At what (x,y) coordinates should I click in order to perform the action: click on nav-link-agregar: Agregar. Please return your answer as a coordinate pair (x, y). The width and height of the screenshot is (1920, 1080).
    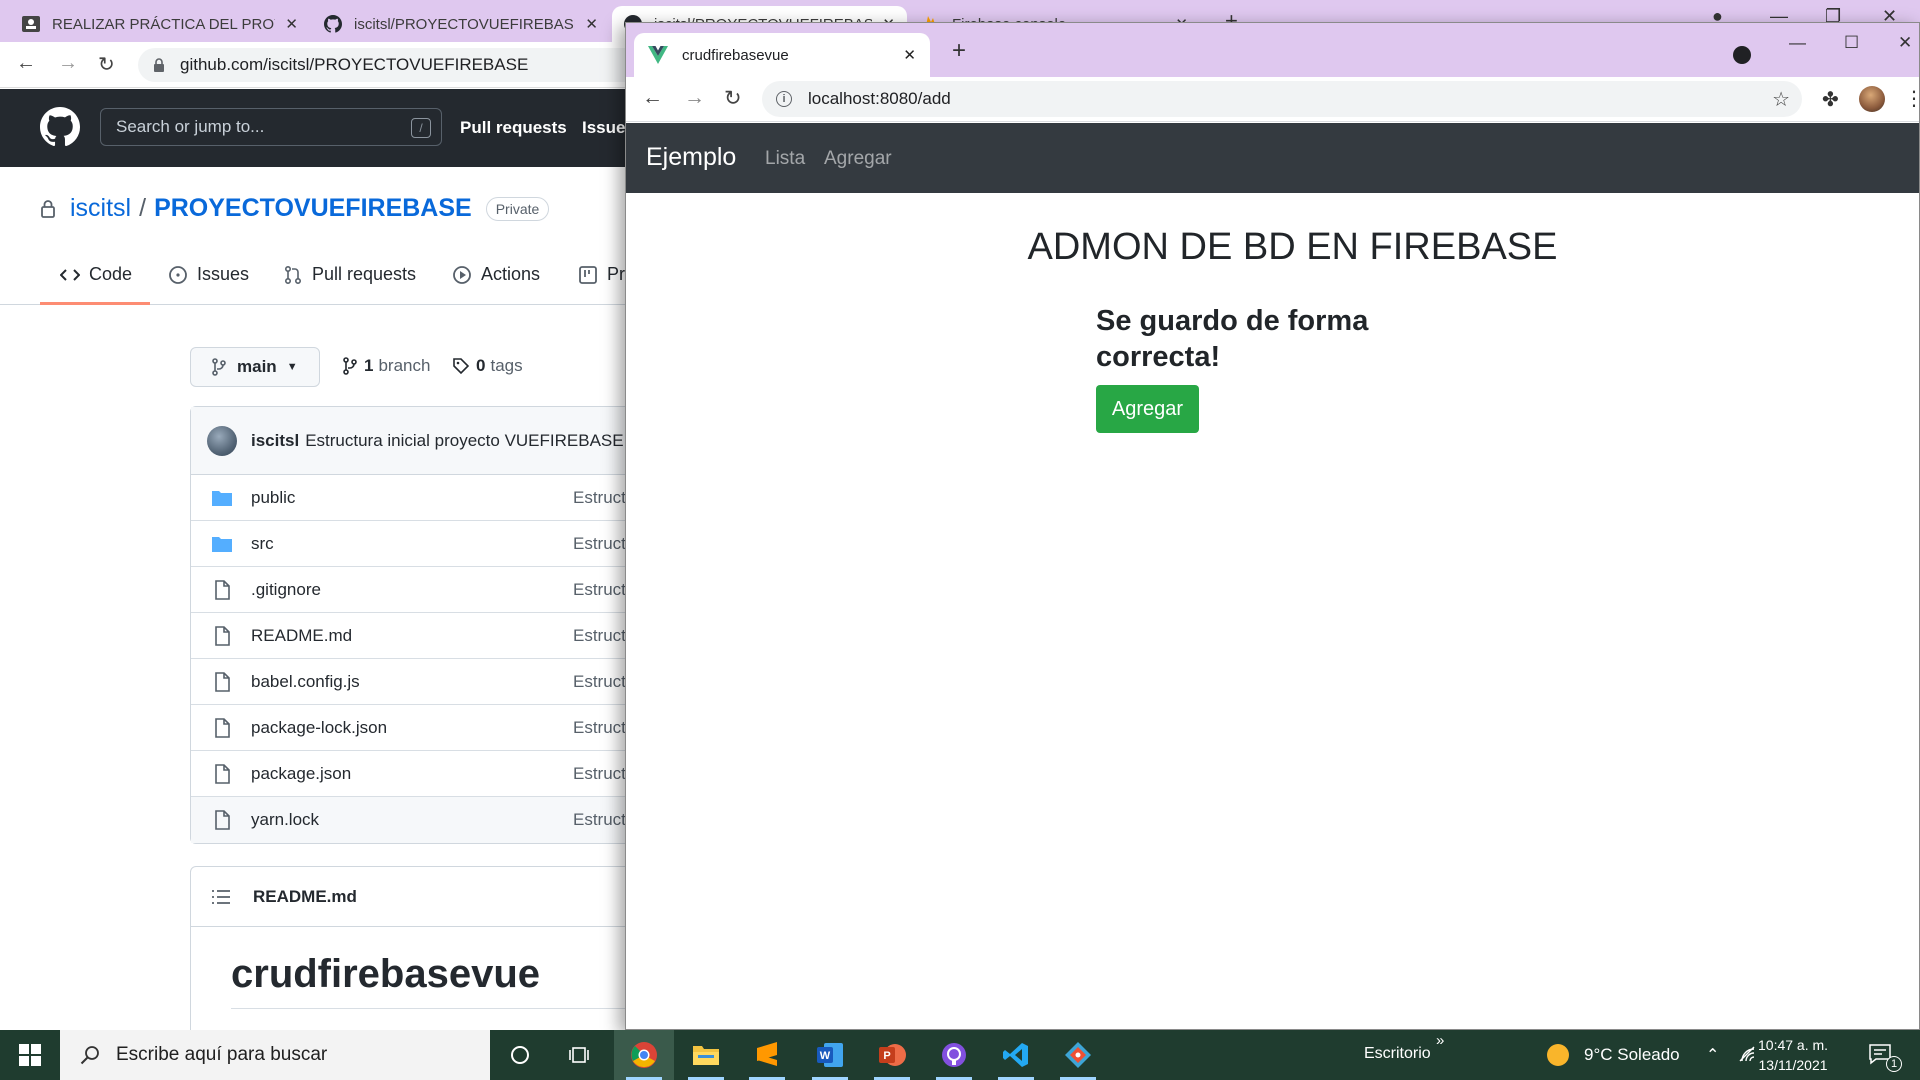
    Looking at the image, I should click on (858, 159).